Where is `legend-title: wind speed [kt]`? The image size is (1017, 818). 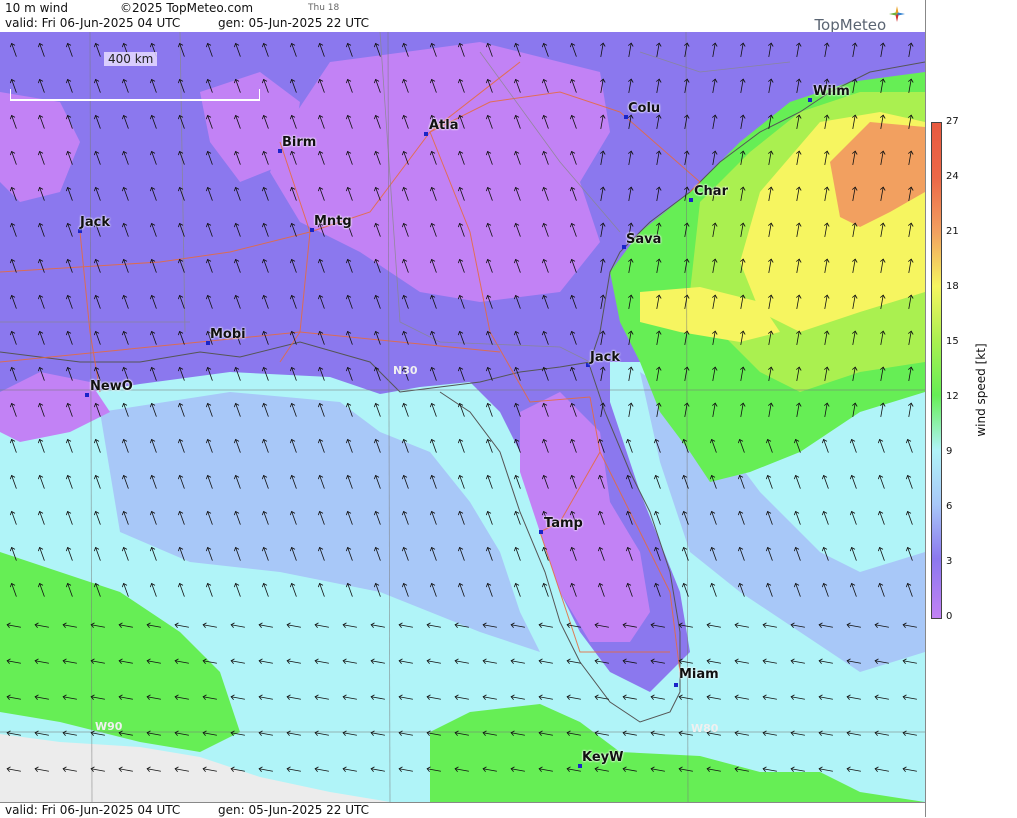 legend-title: wind speed [kt] is located at coordinates (981, 390).